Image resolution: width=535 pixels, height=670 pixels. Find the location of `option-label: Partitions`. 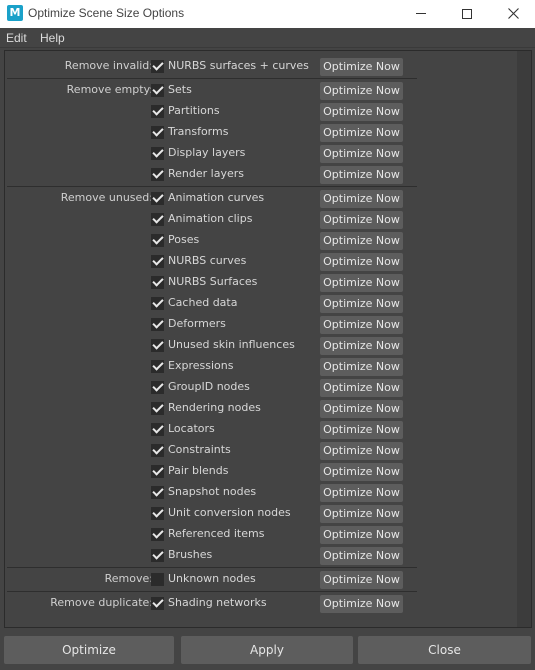

option-label: Partitions is located at coordinates (194, 110).